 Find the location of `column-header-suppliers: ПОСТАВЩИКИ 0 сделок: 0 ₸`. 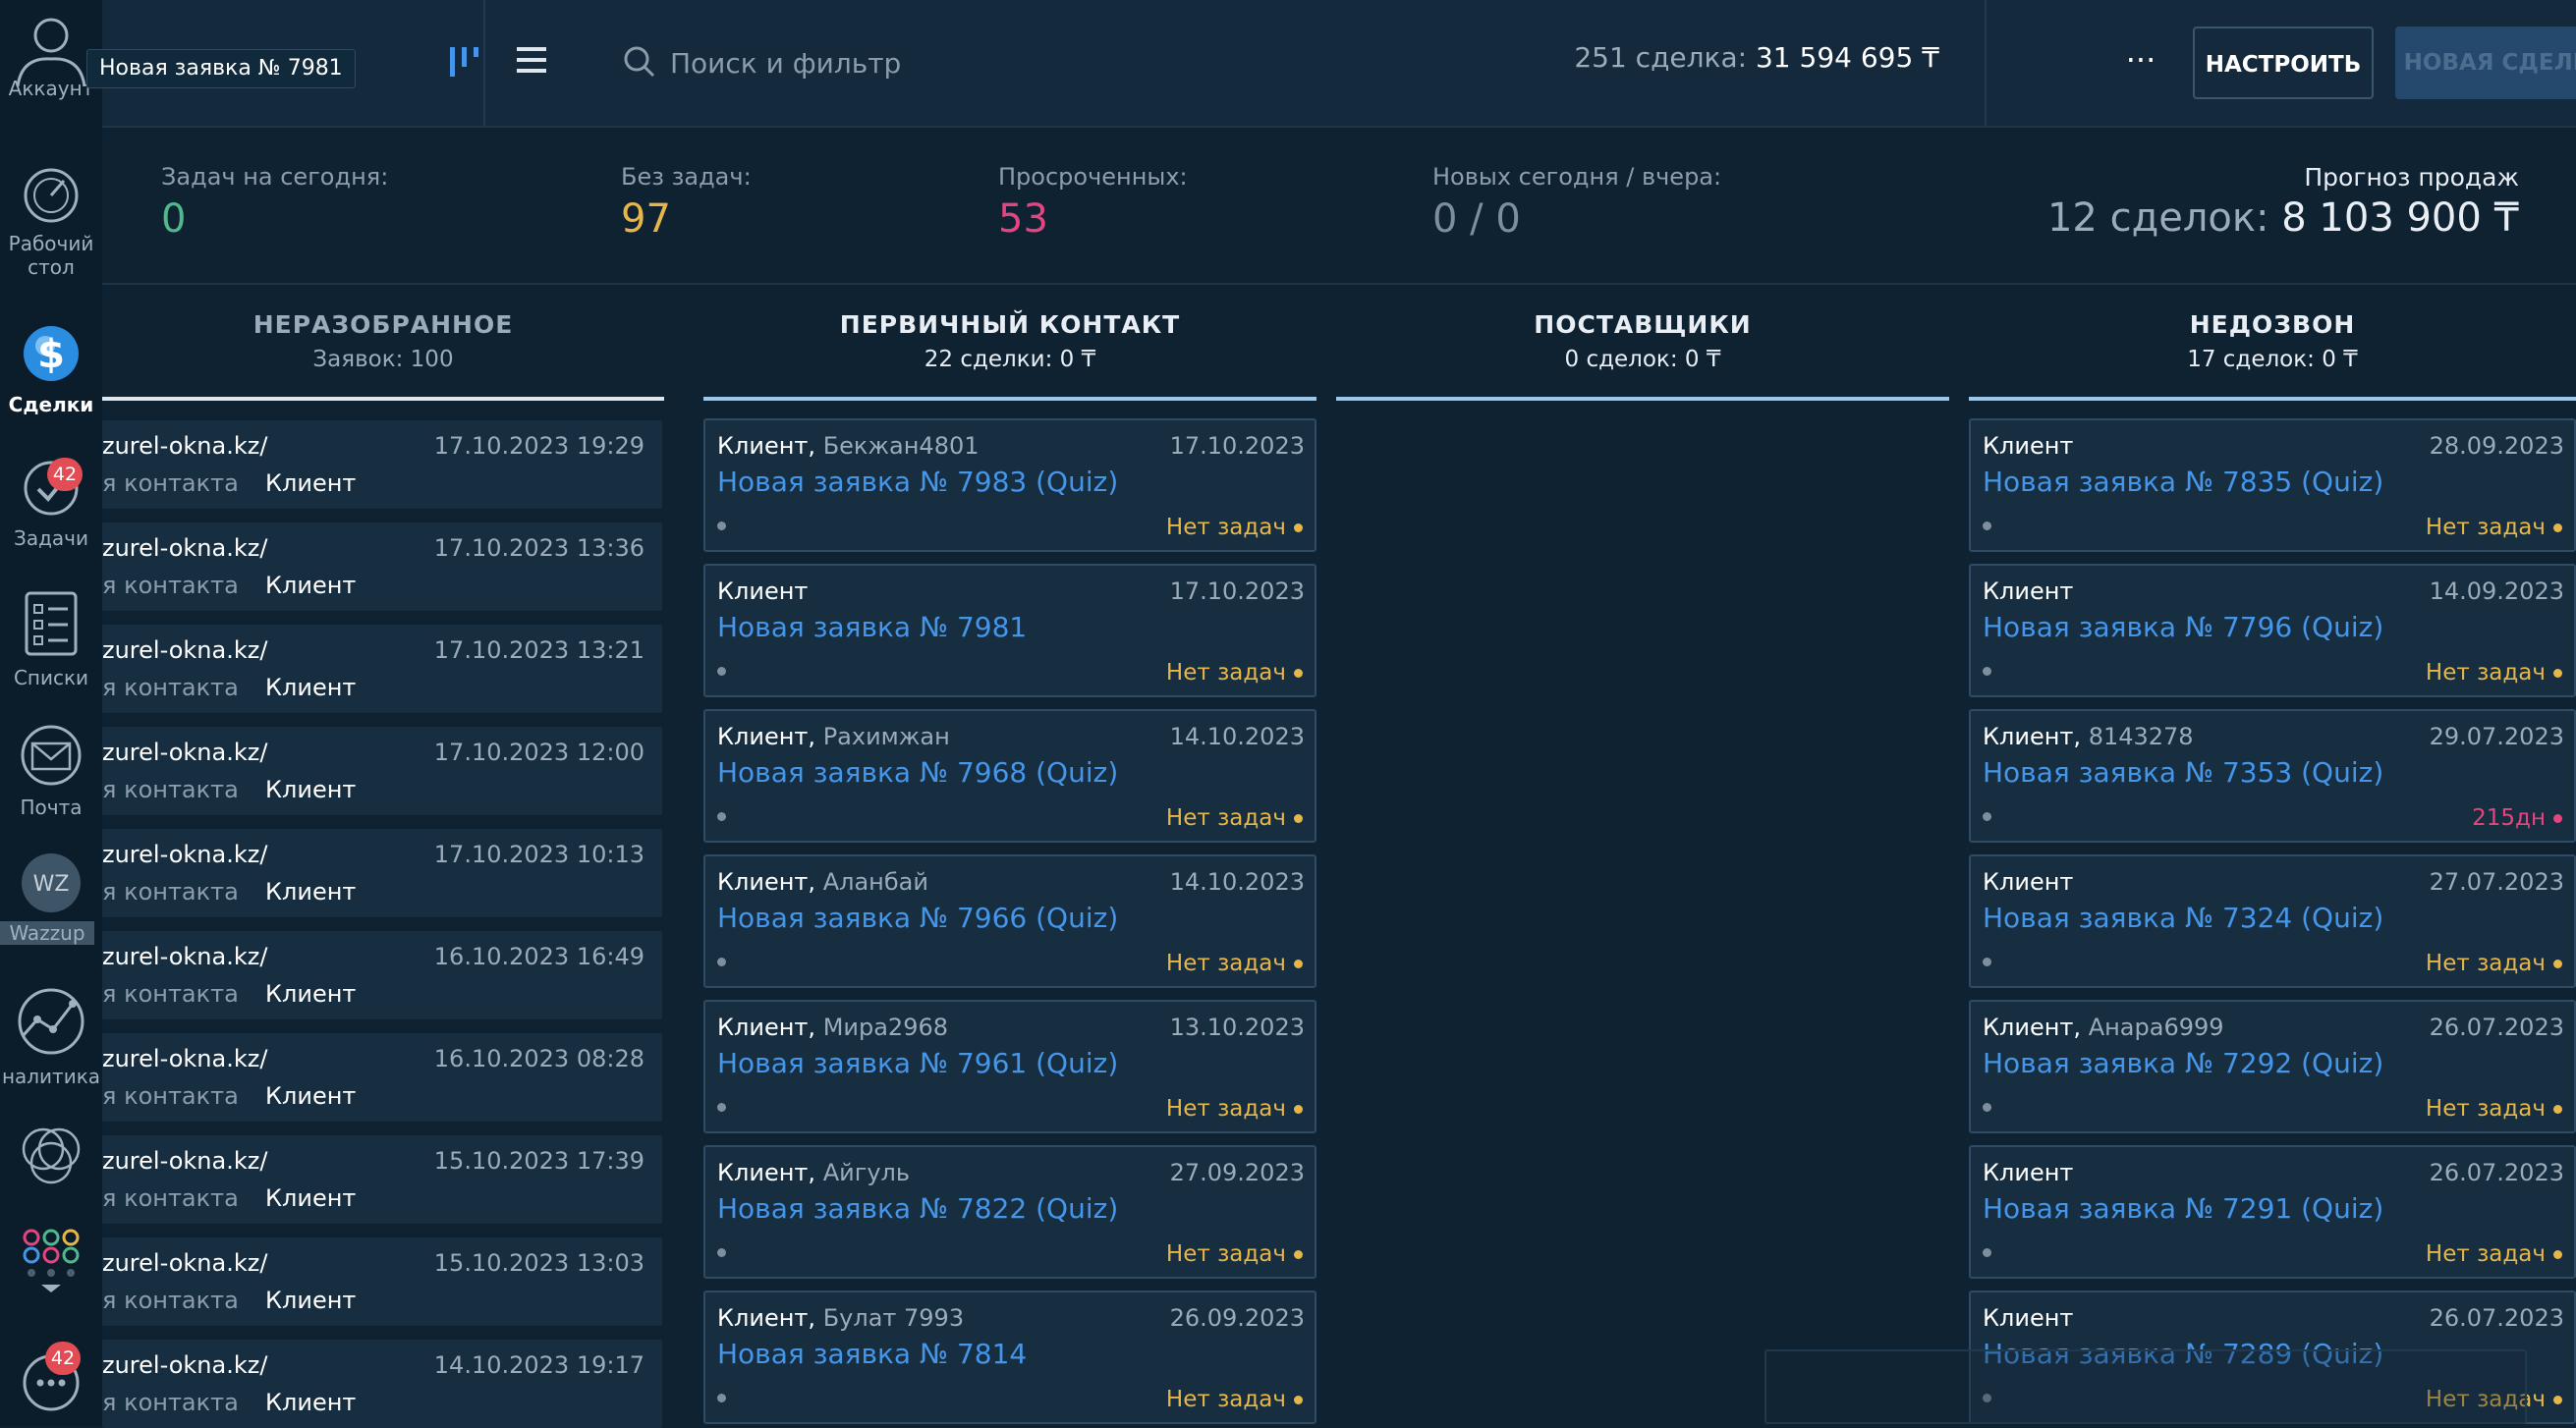

column-header-suppliers: ПОСТАВЩИКИ 0 сделок: 0 ₸ is located at coordinates (1642, 341).